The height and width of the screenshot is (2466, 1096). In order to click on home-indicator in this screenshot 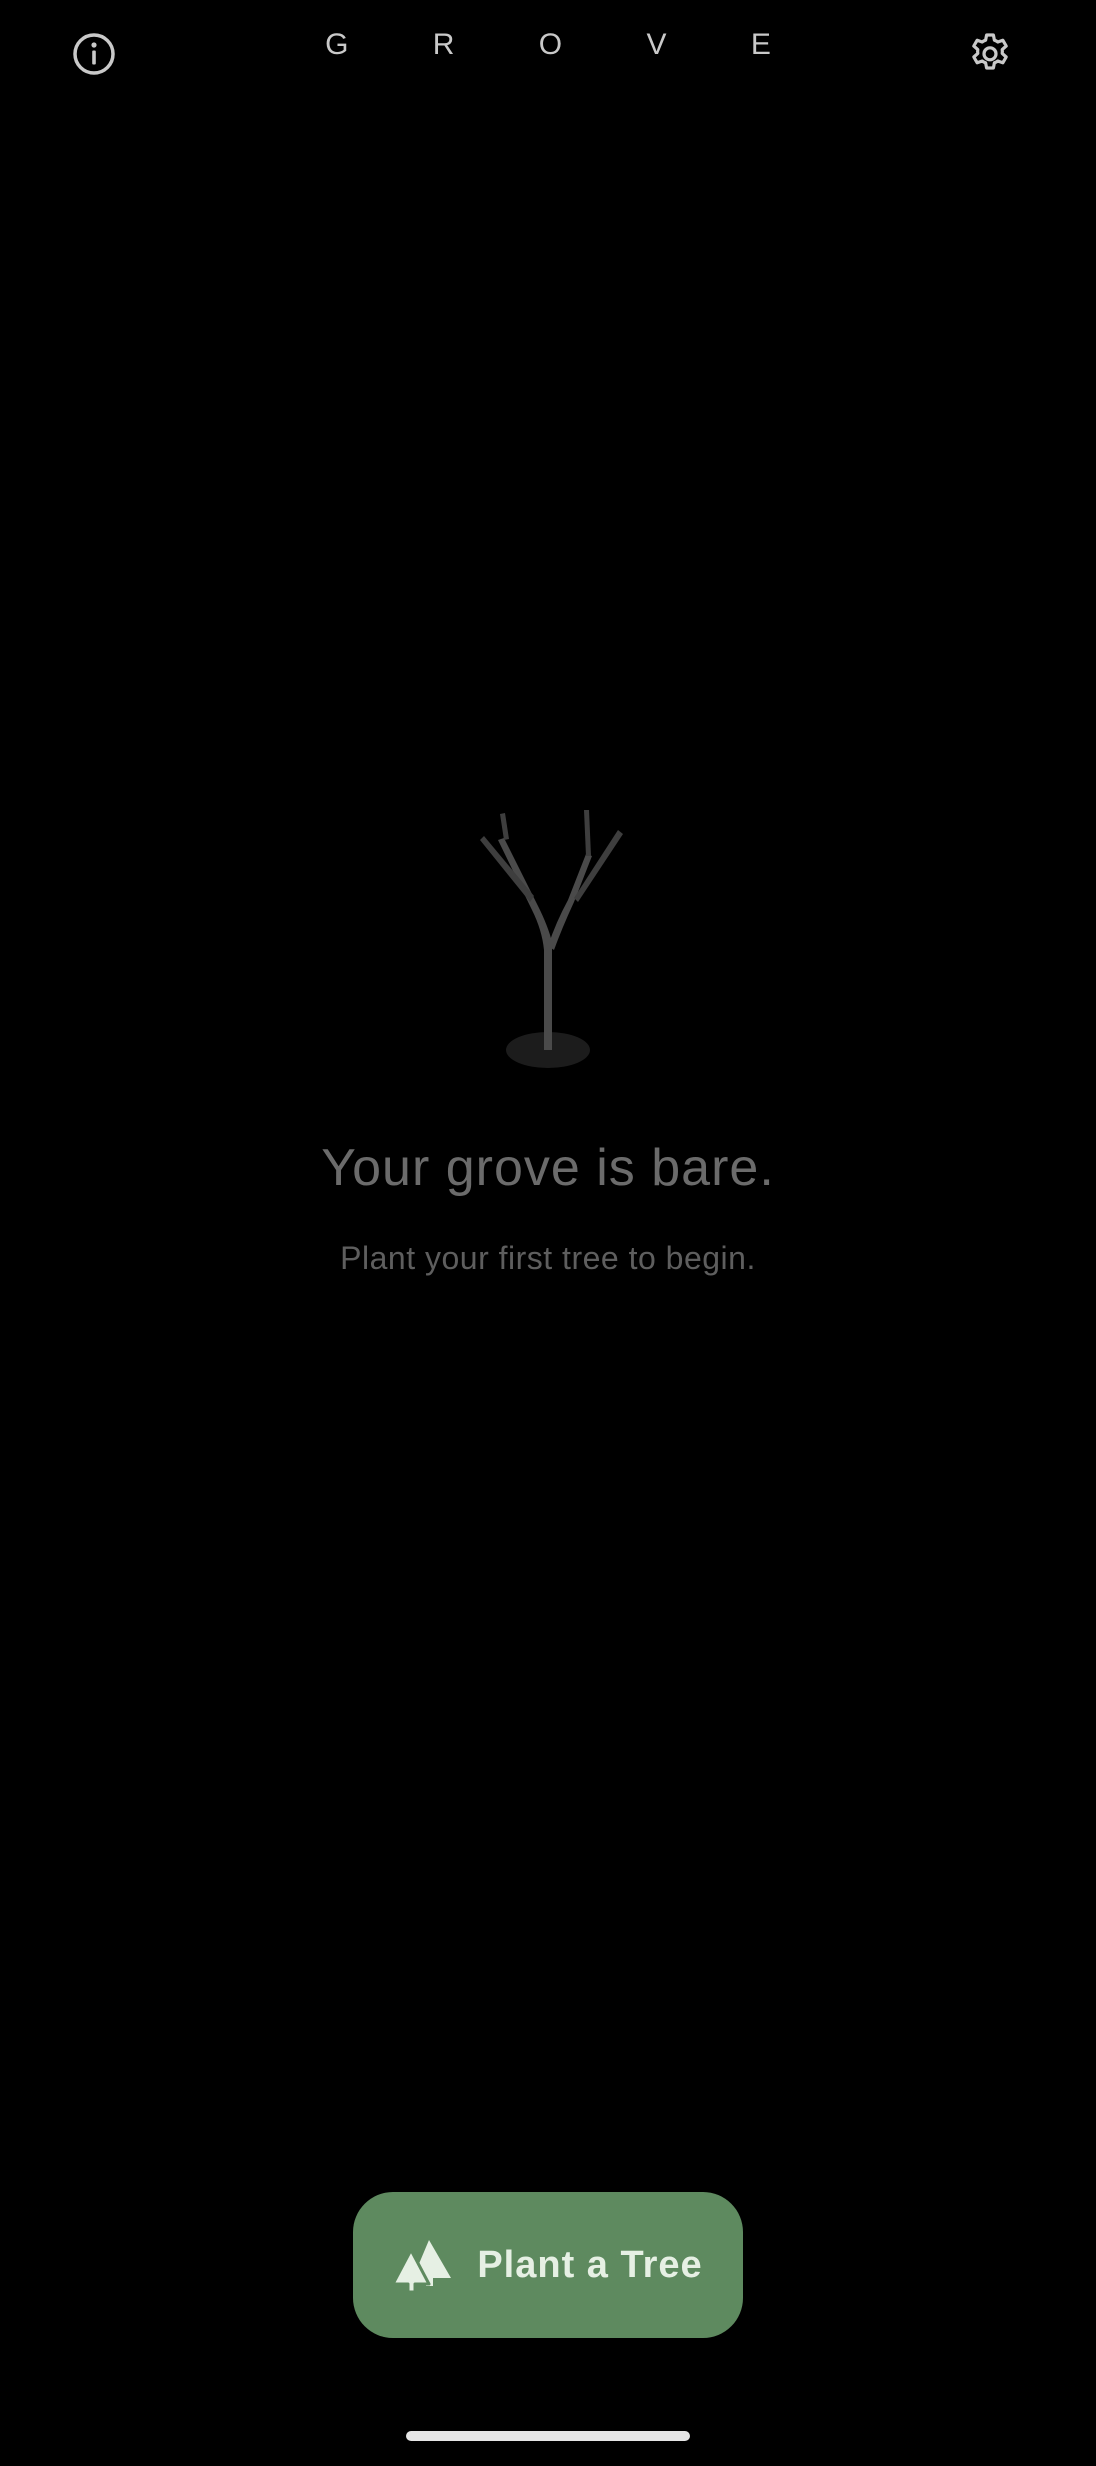, I will do `click(548, 2436)`.